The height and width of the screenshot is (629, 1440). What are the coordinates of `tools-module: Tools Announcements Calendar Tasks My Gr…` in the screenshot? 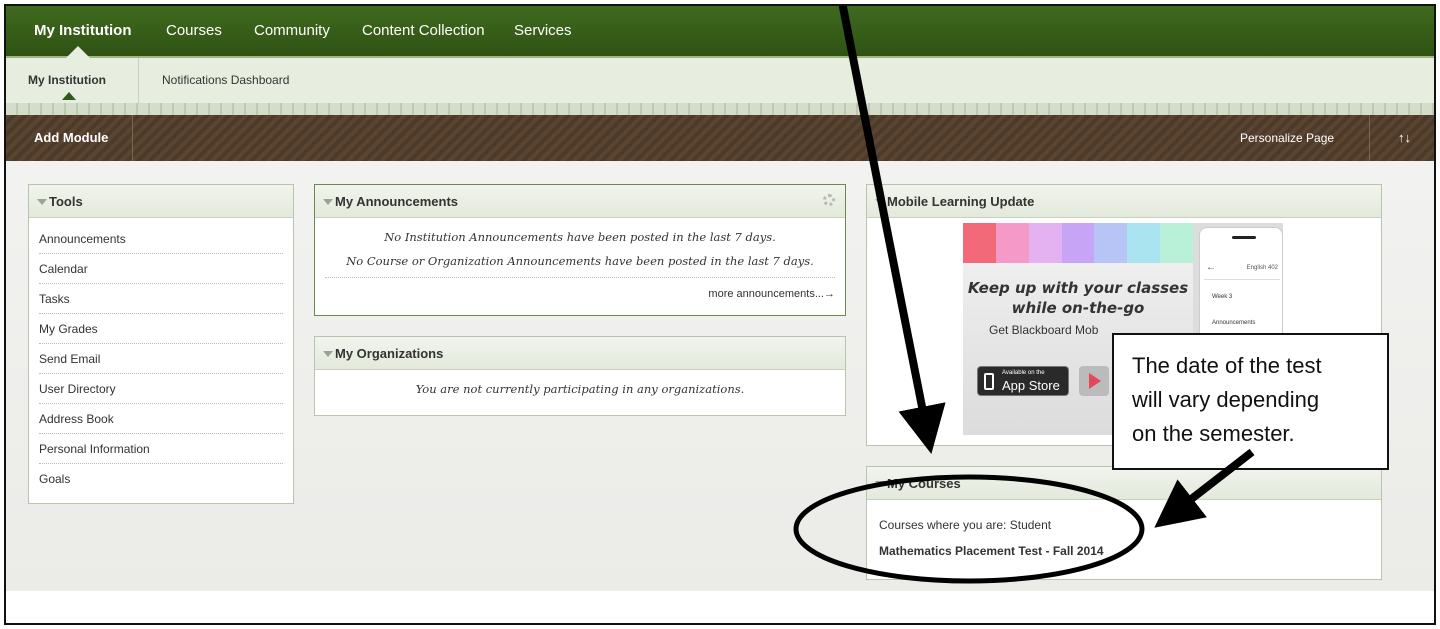 It's located at (161, 344).